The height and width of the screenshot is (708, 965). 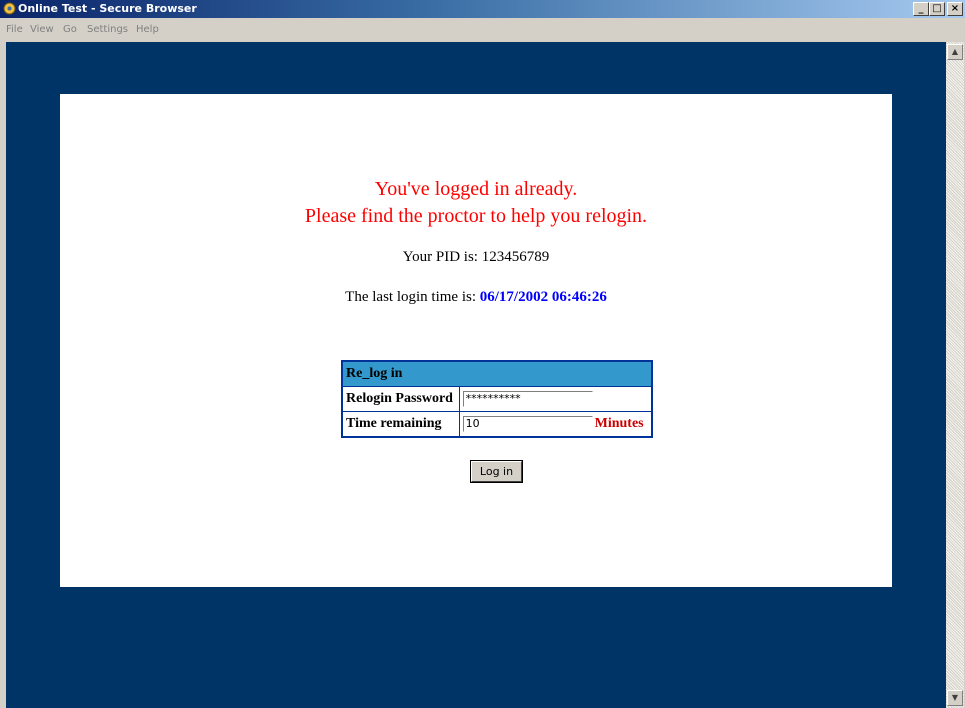 What do you see at coordinates (527, 423) in the screenshot?
I see `time-remaining-field` at bounding box center [527, 423].